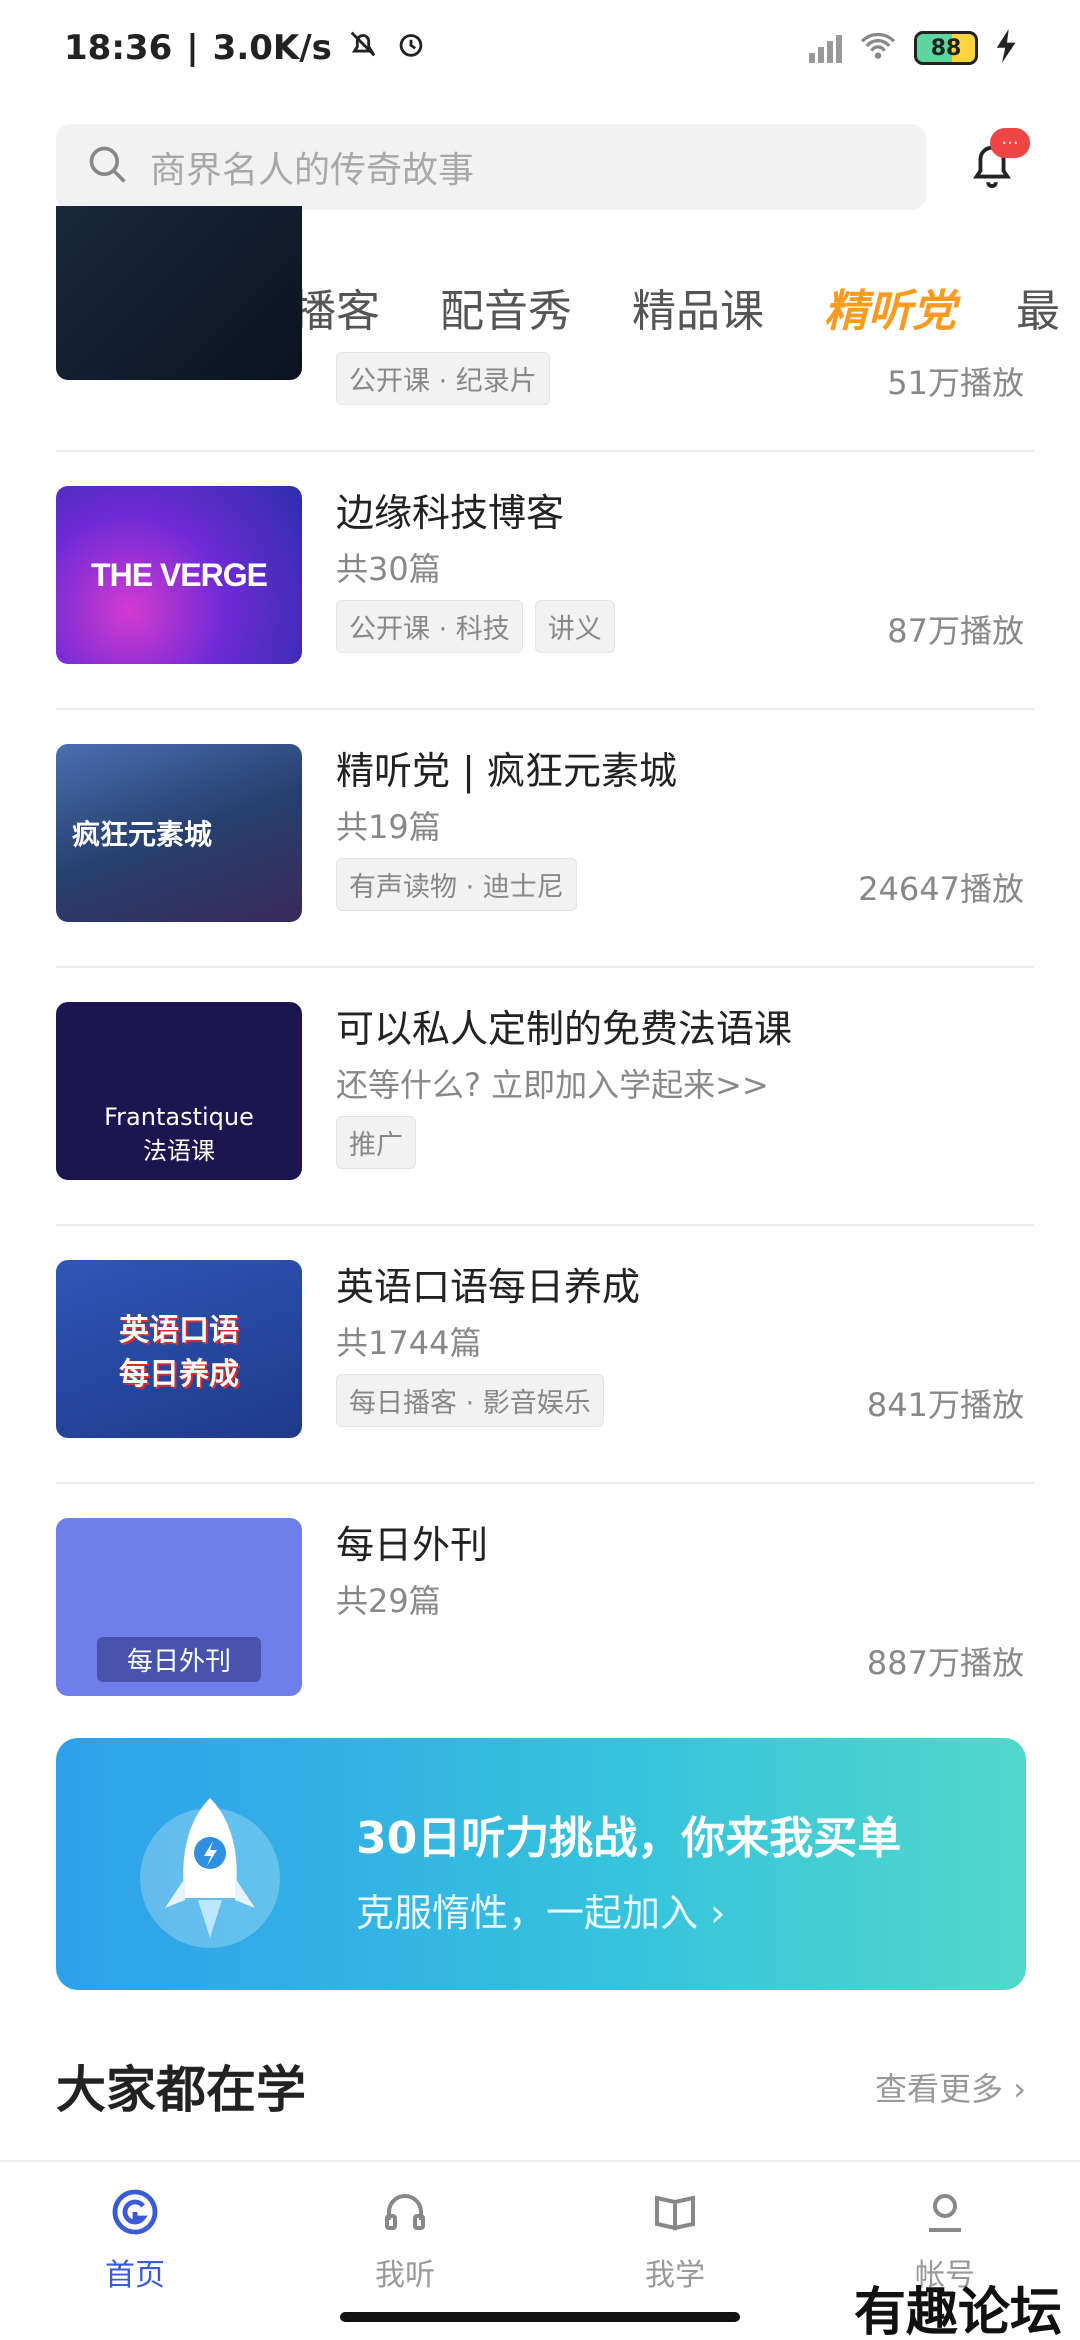 The height and width of the screenshot is (2340, 1080). I want to click on item-thumbnail: Frantastique 法语课, so click(179, 1091).